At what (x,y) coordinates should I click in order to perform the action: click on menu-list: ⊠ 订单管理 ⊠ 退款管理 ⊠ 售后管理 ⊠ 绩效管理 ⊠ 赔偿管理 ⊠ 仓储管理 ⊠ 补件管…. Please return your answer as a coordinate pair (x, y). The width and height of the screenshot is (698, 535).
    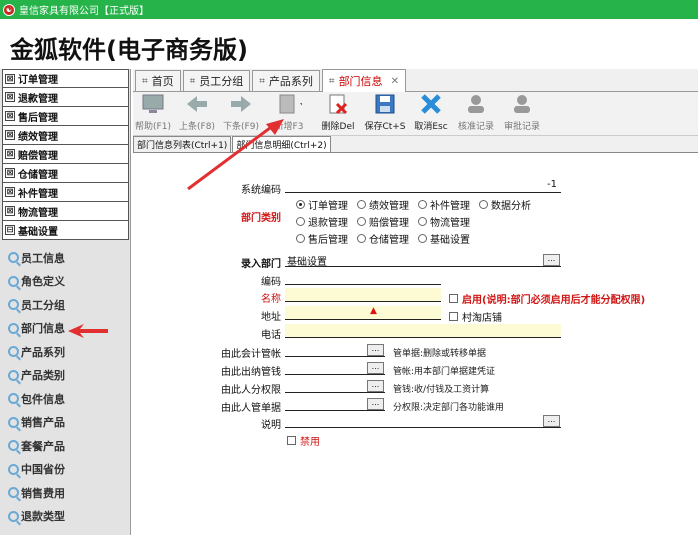
    Looking at the image, I should click on (65, 154).